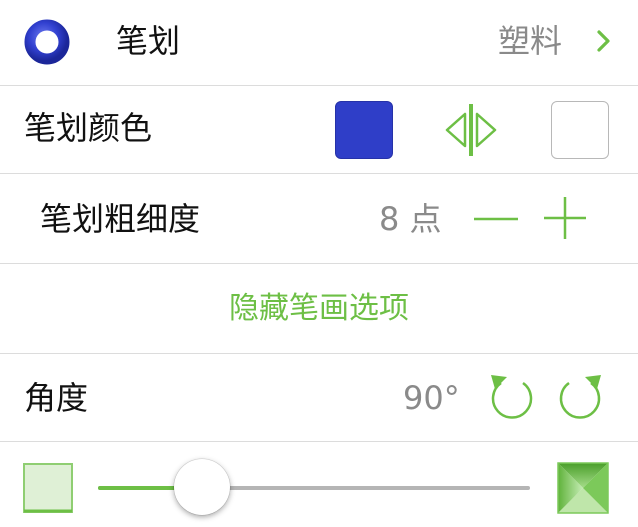 This screenshot has width=638, height=527. Describe the element at coordinates (604, 41) in the screenshot. I see `chevron-right-icon` at that location.